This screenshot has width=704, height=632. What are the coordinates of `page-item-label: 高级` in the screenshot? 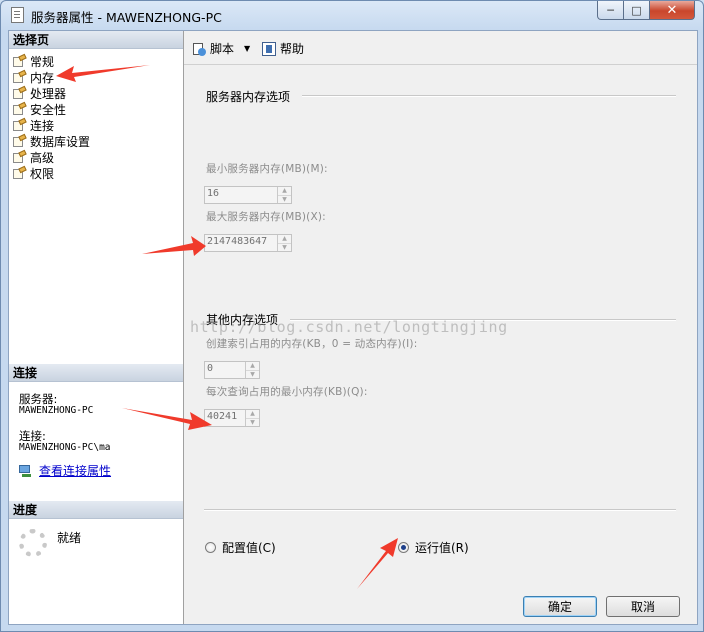 It's located at (42, 157).